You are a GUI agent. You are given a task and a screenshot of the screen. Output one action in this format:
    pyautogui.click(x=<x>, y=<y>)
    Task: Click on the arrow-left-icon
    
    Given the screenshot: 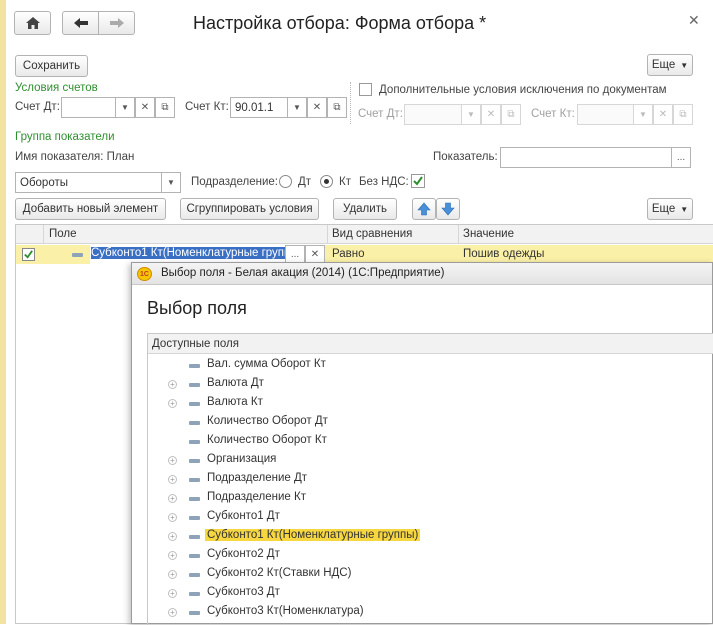 What is the action you would take?
    pyautogui.click(x=80, y=23)
    